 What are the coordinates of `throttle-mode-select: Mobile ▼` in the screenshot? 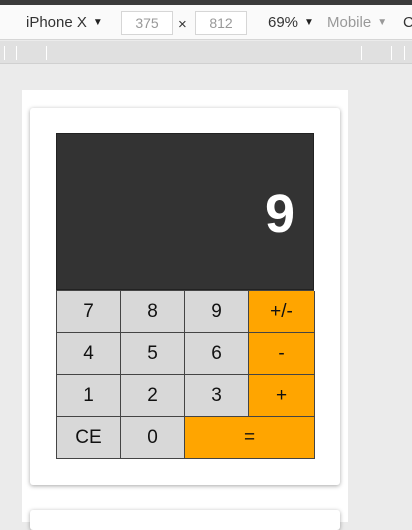 It's located at (357, 22).